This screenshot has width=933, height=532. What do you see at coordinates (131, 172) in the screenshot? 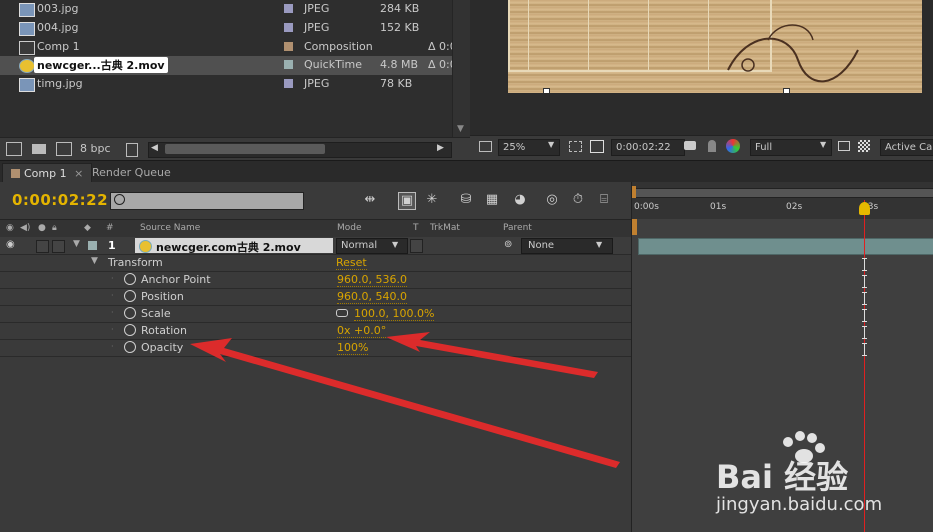
I see `tab-render-queue: Render Queue` at bounding box center [131, 172].